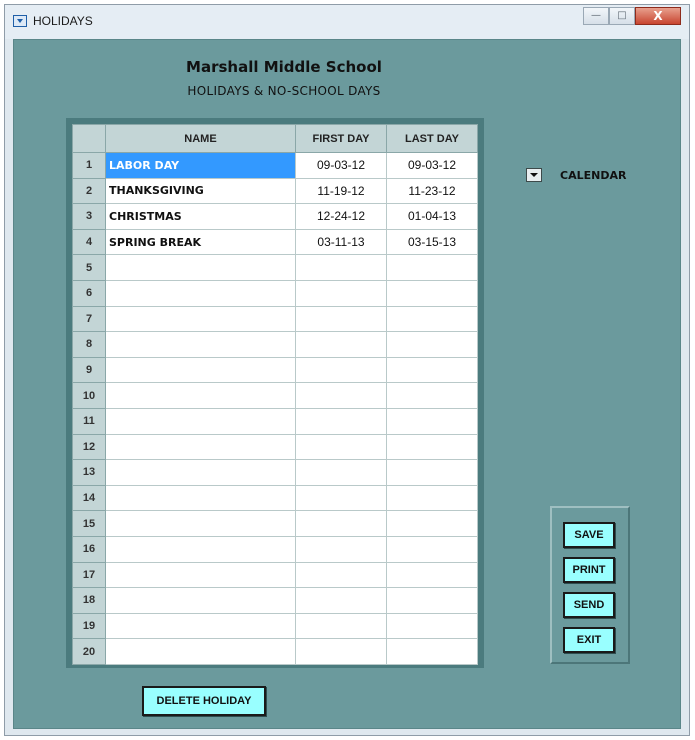 This screenshot has width=695, height=740. I want to click on row-number: 9, so click(89, 370).